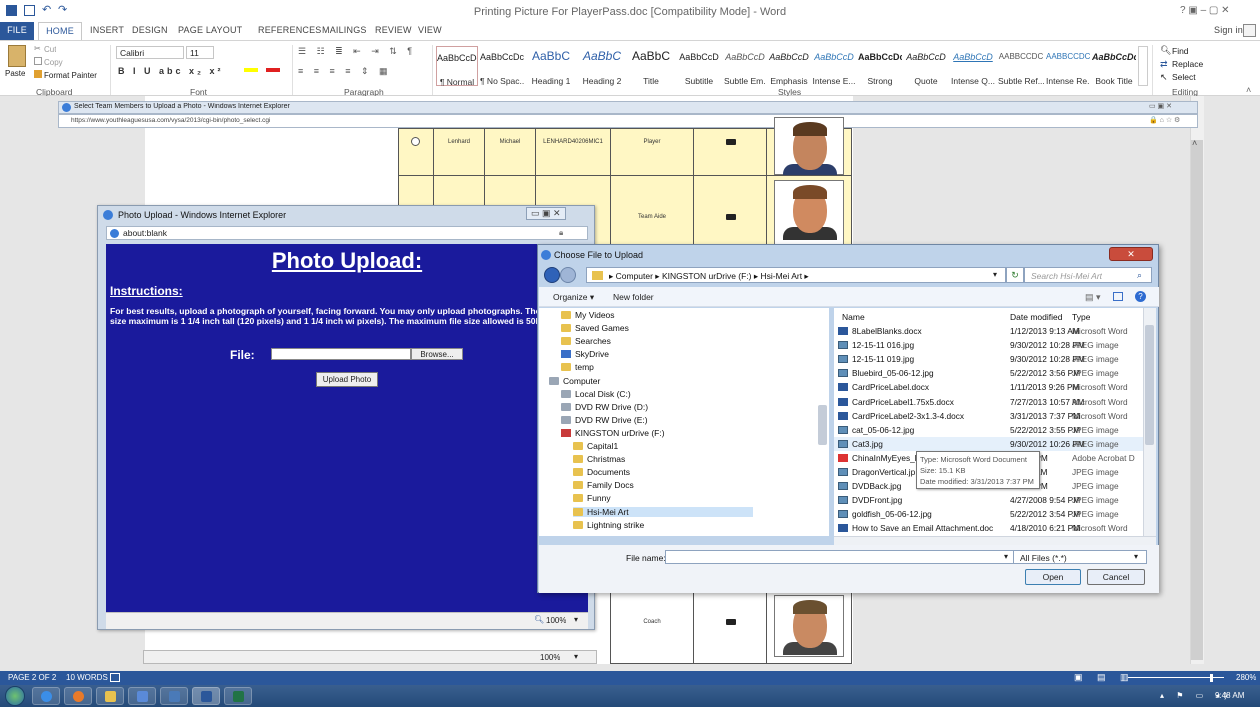  Describe the element at coordinates (1194, 143) in the screenshot. I see `scroll-up-icon: ˄` at that location.